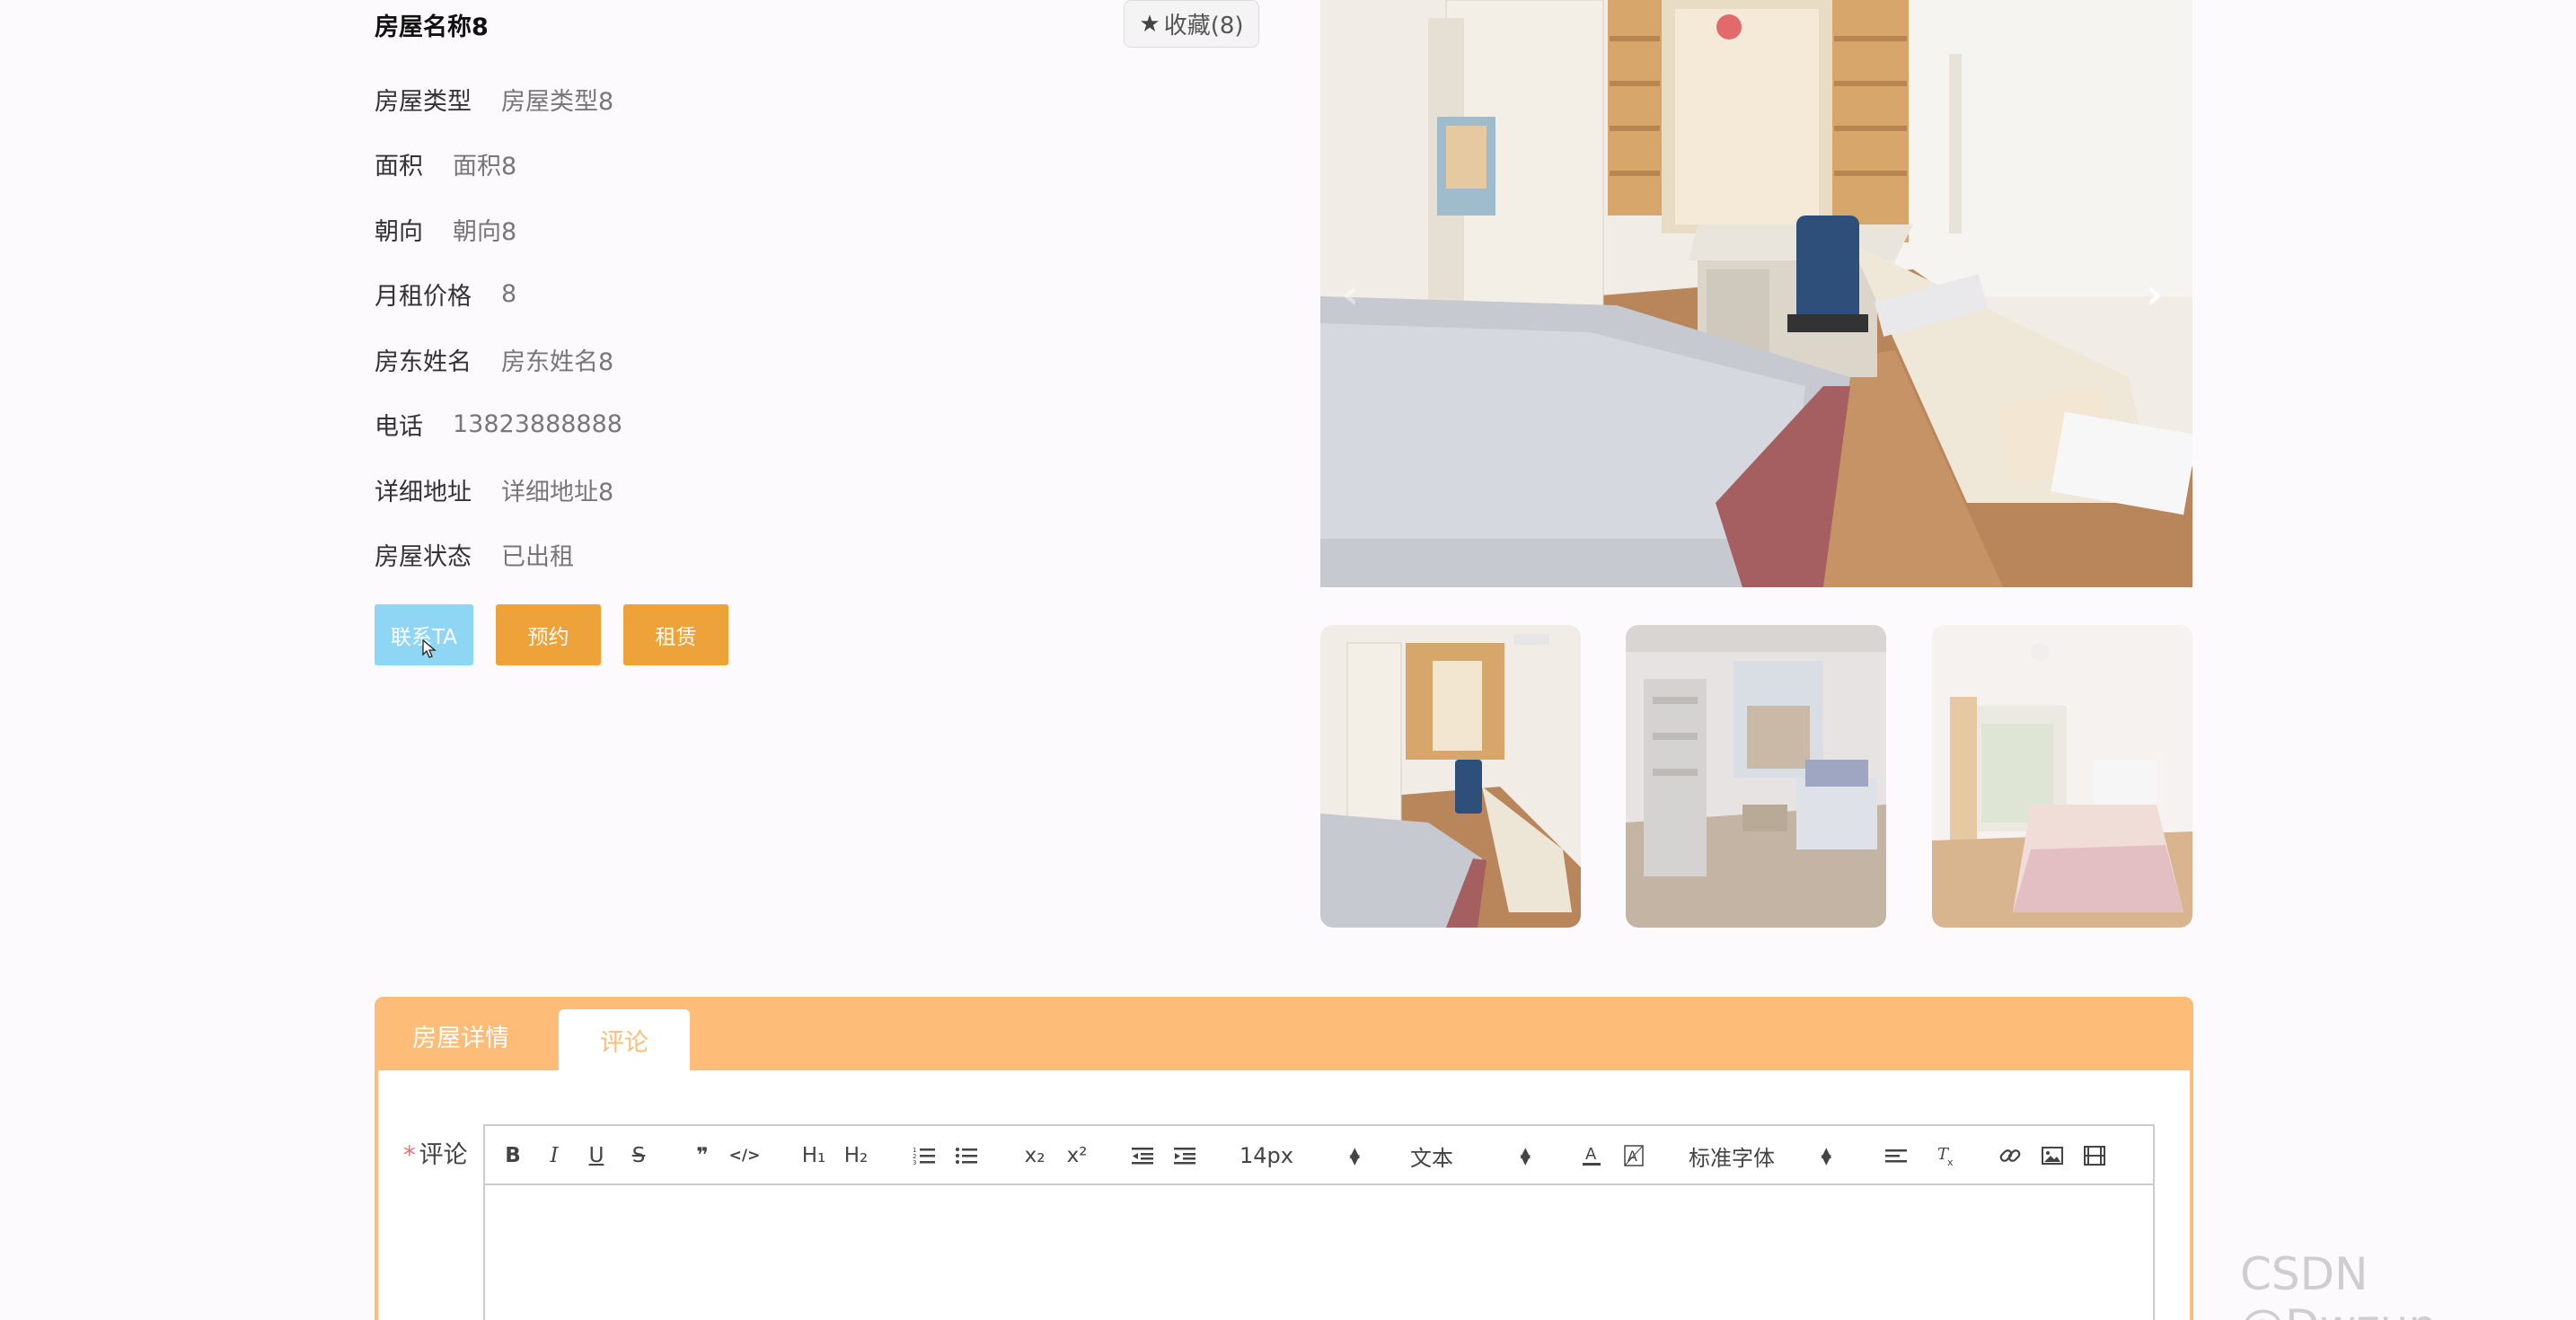 The width and height of the screenshot is (2576, 1320). I want to click on field-label: 房屋类型, so click(423, 101).